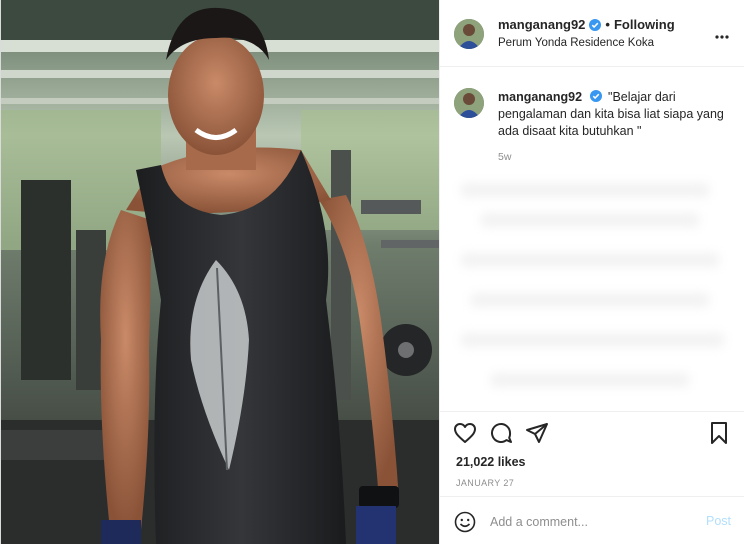  I want to click on actions-bar: 21,022 likes JANUARY 27, so click(592, 453).